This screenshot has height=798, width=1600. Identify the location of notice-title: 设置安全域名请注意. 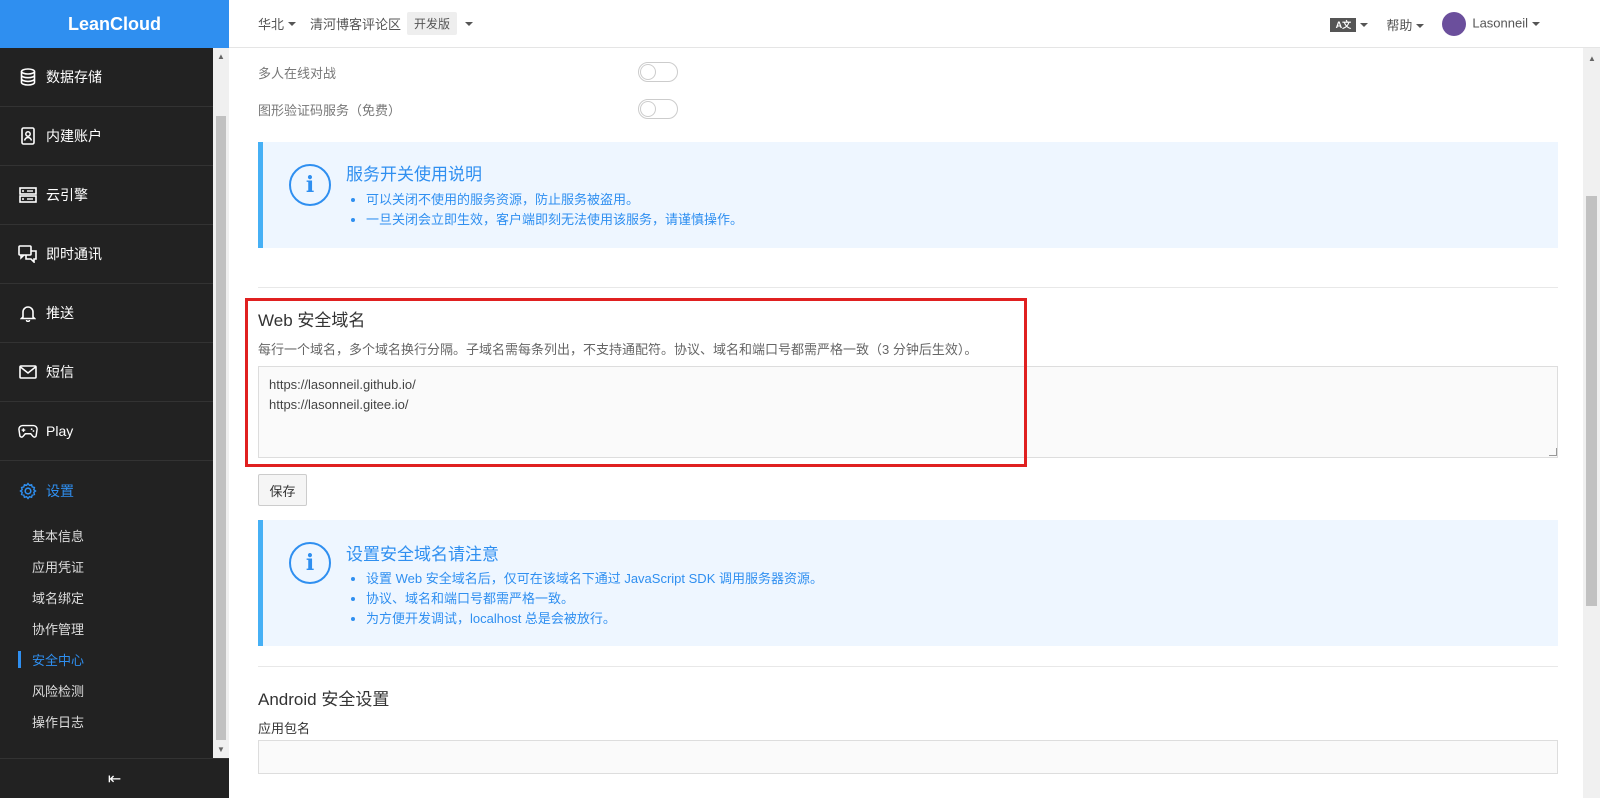
(422, 554).